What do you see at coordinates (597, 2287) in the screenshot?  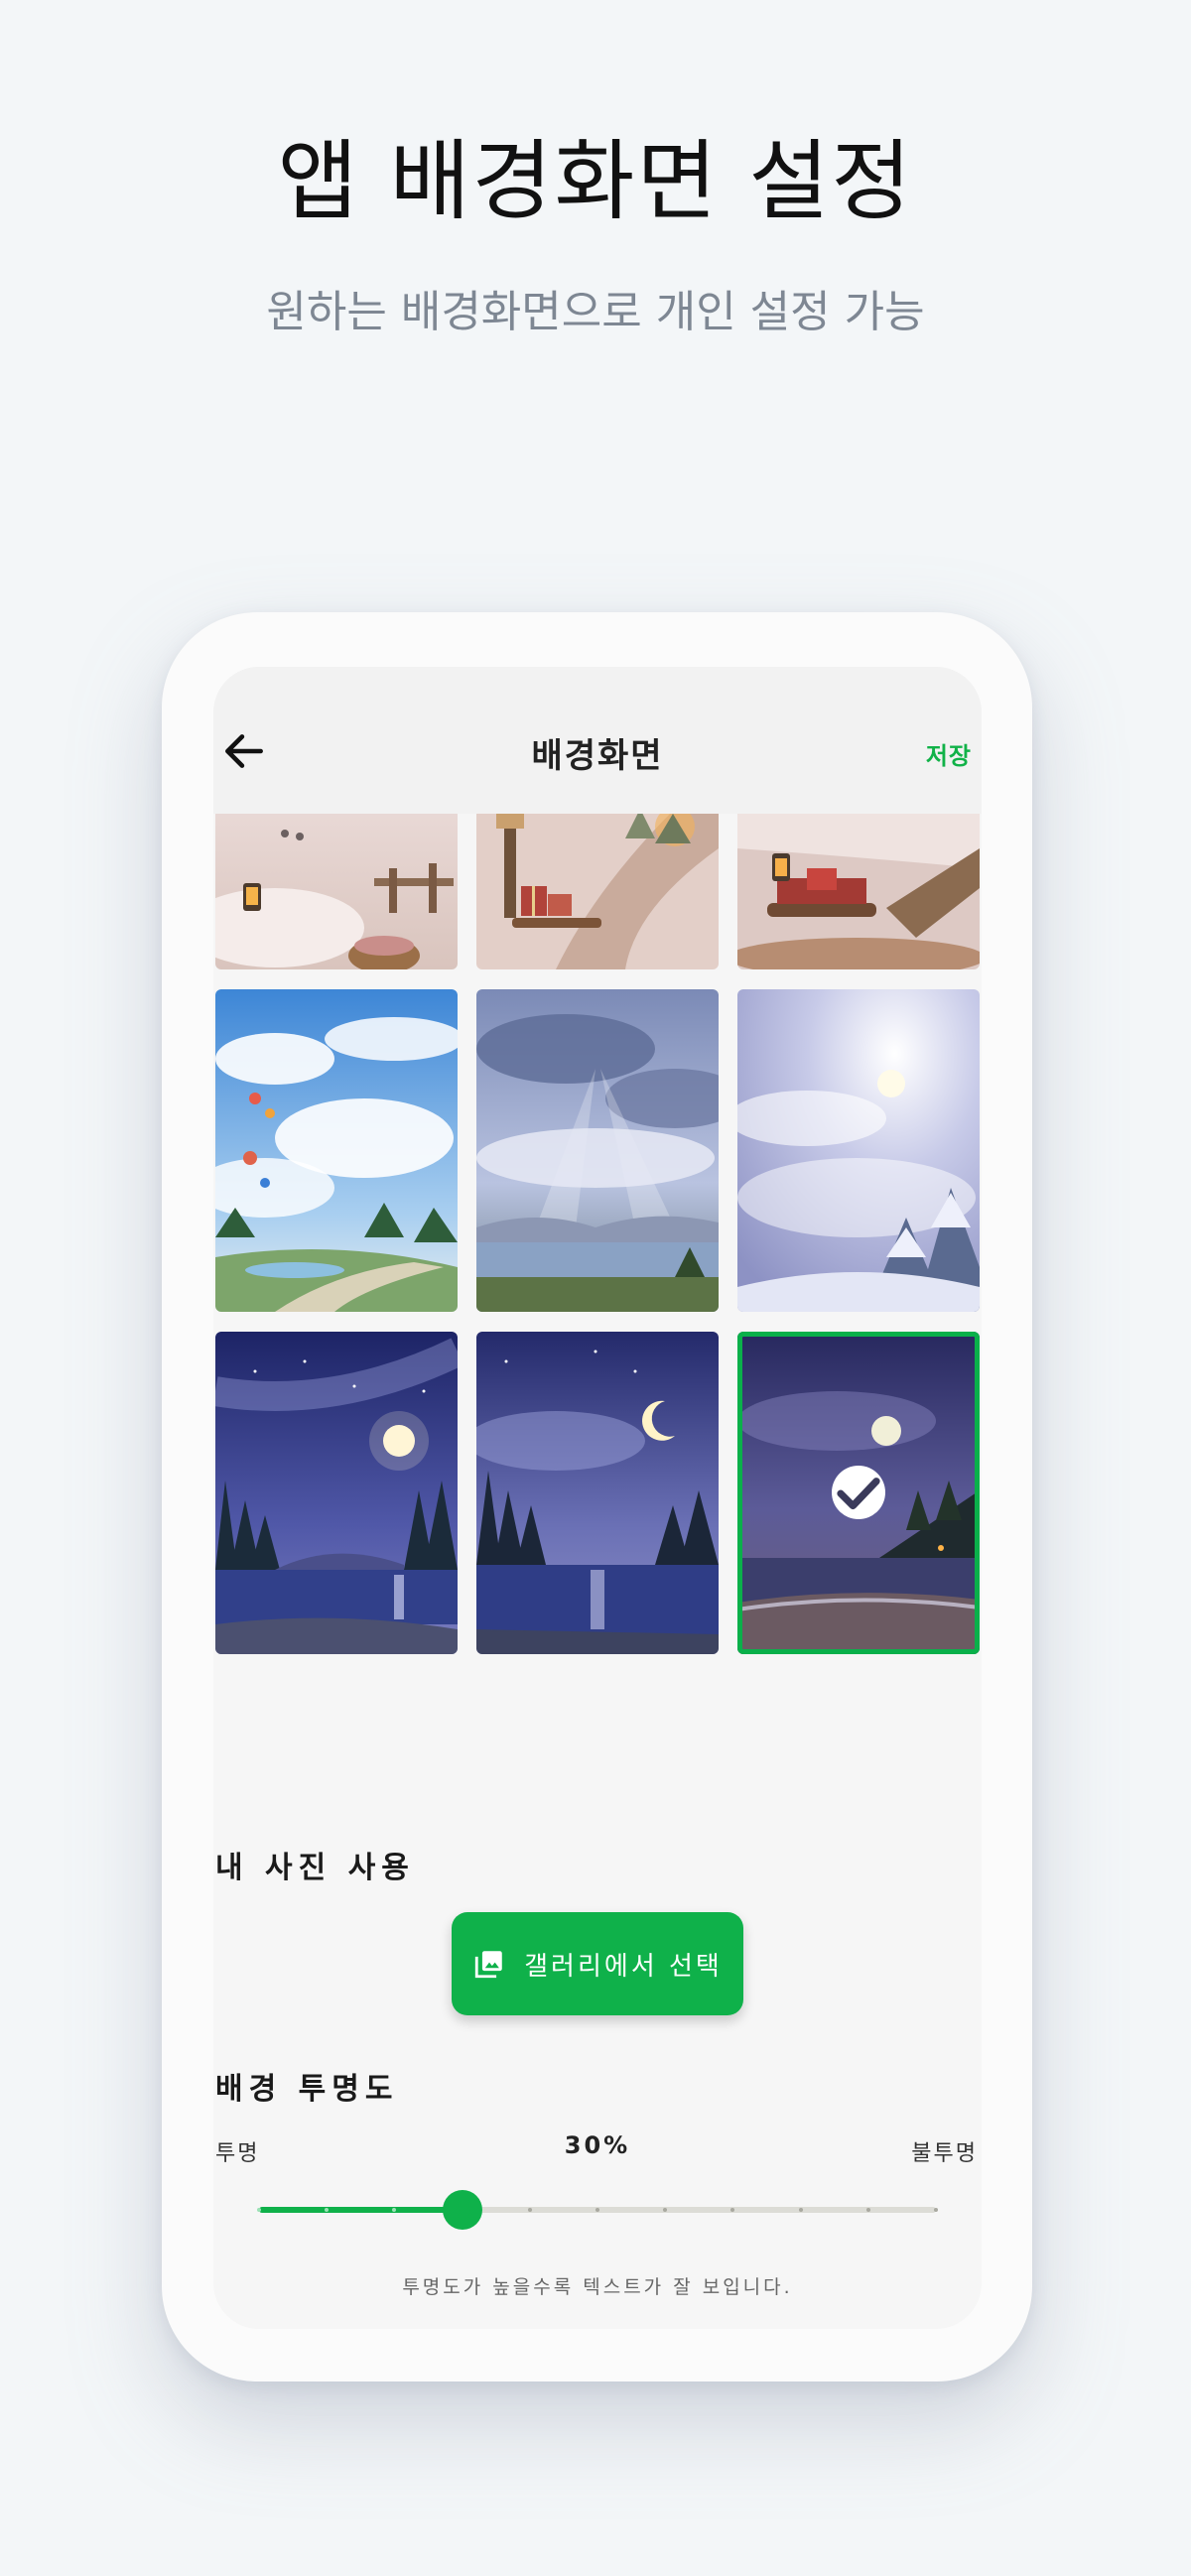 I see `opacity-hint: 투명도가 높을수록 텍스트가 잘 보입니다.` at bounding box center [597, 2287].